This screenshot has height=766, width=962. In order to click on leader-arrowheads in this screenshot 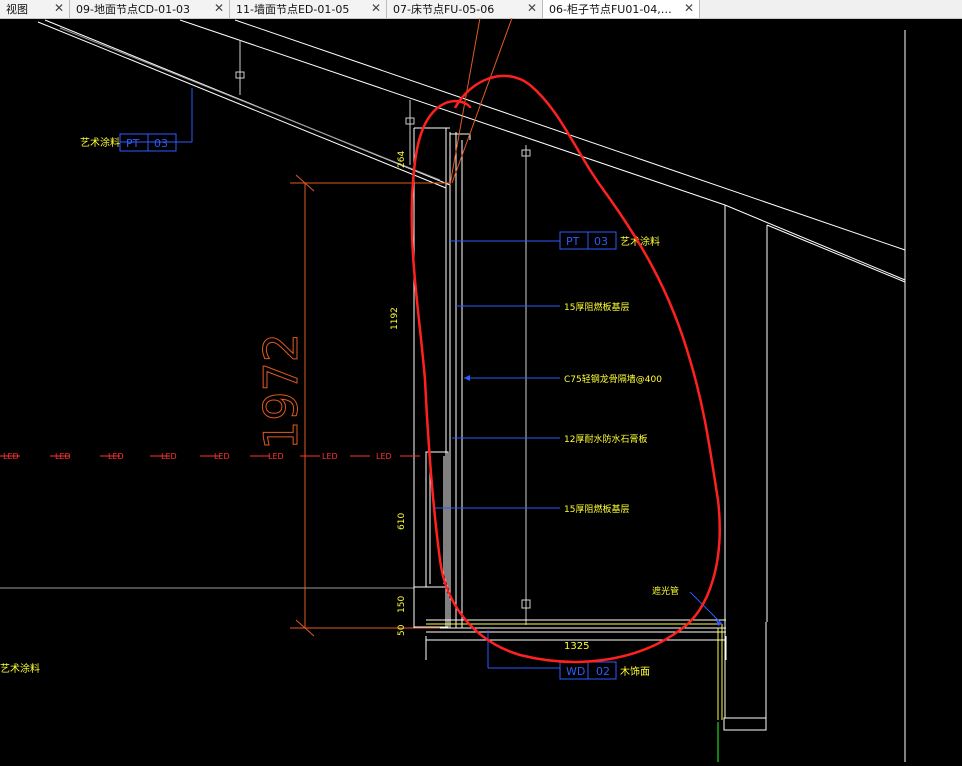, I will do `click(593, 500)`.